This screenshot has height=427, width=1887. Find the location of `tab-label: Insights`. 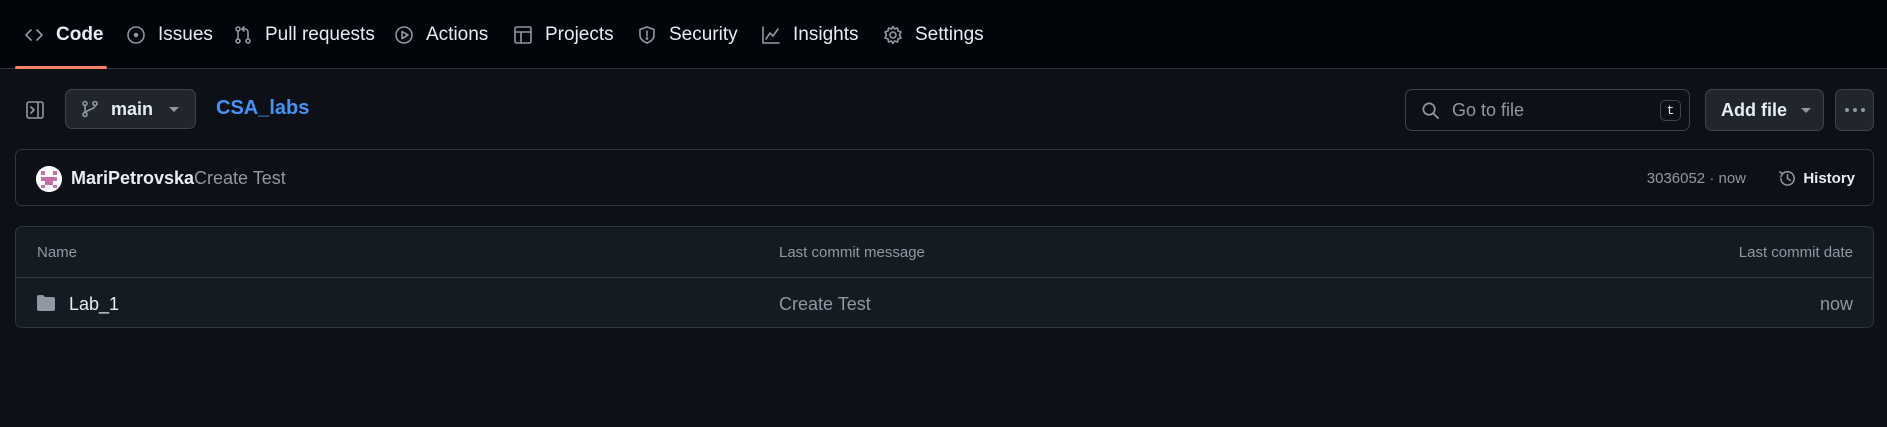

tab-label: Insights is located at coordinates (826, 34).